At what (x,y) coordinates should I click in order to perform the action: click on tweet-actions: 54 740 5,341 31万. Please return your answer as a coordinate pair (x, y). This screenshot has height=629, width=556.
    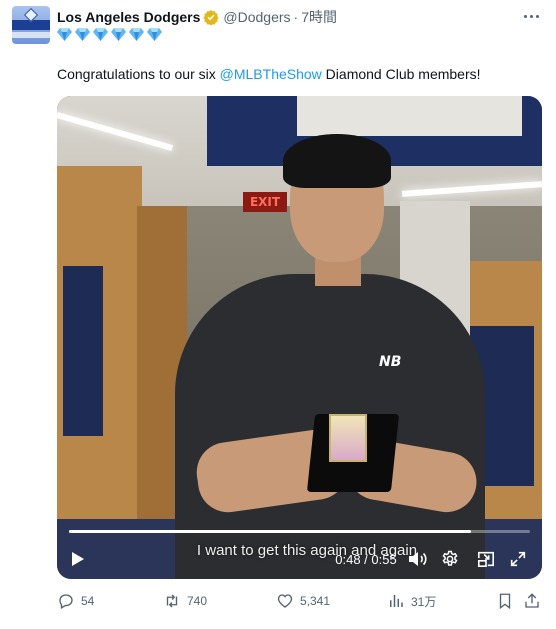
    Looking at the image, I should click on (299, 601).